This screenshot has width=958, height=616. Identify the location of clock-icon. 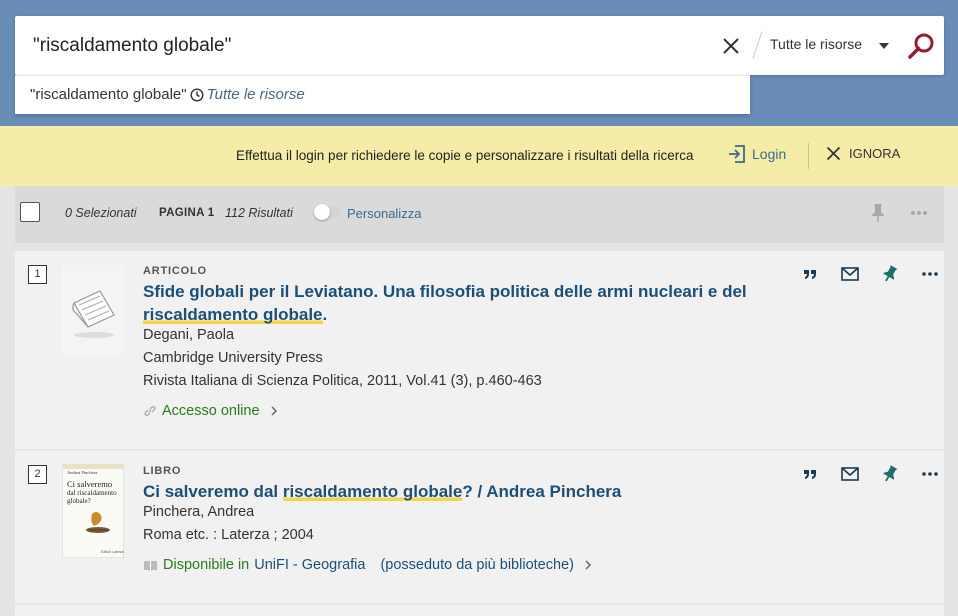
(197, 94).